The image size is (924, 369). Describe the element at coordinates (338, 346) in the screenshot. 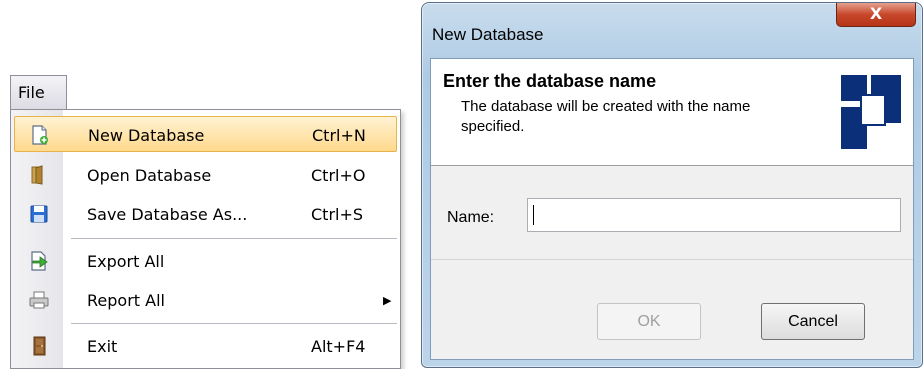

I see `menu-item-shortcut: Alt+F4` at that location.